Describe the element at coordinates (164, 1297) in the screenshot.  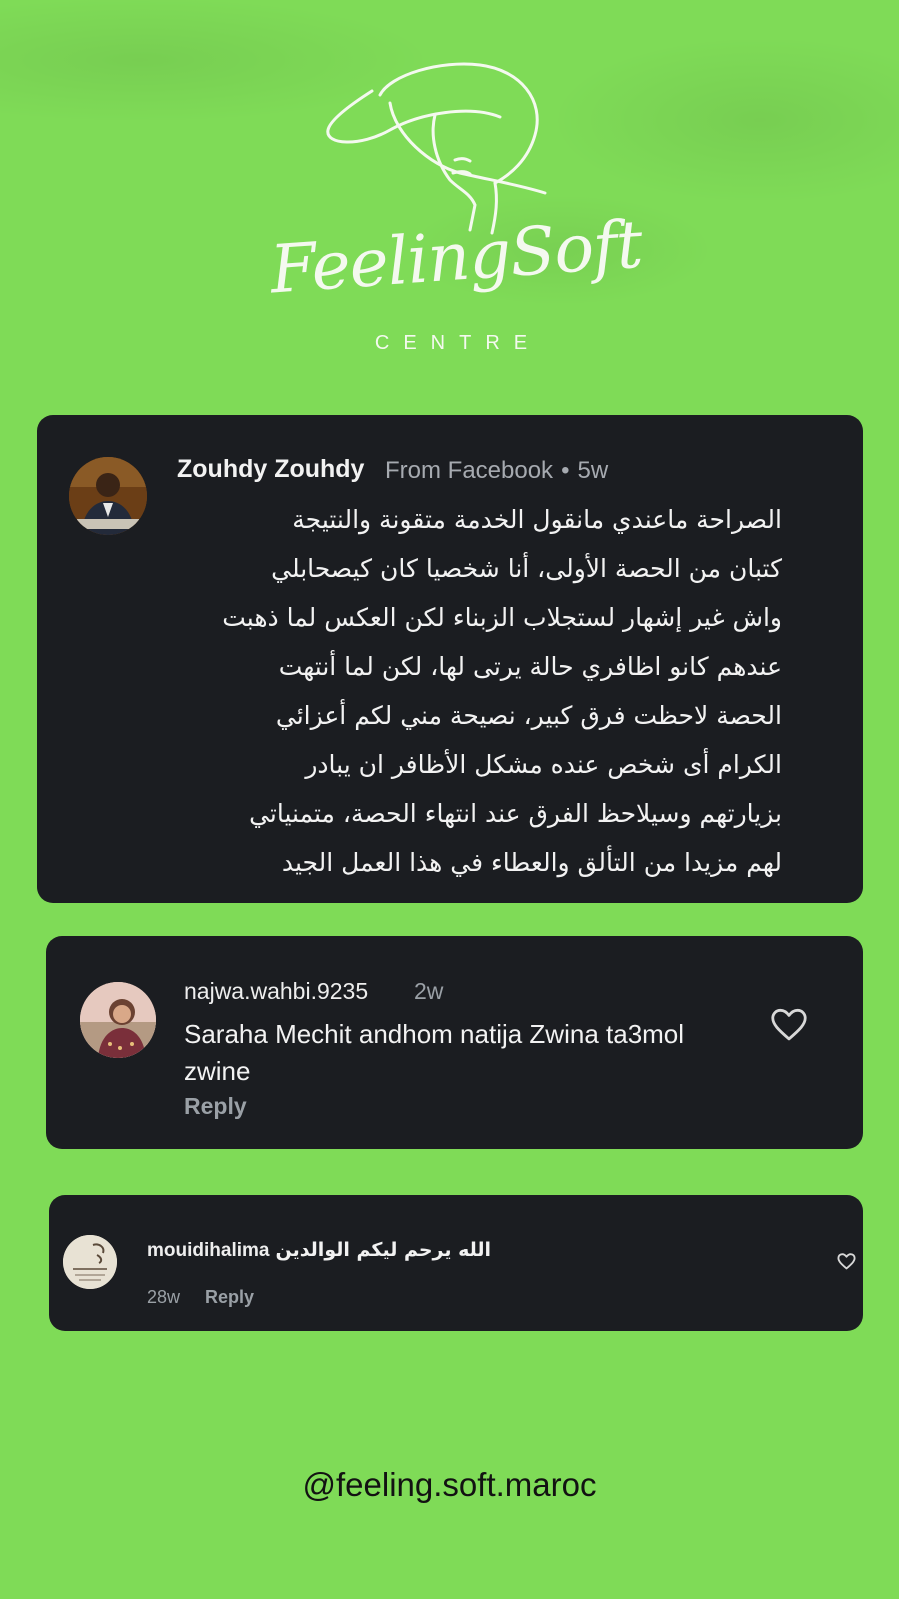
I see `comment-time: 28w` at that location.